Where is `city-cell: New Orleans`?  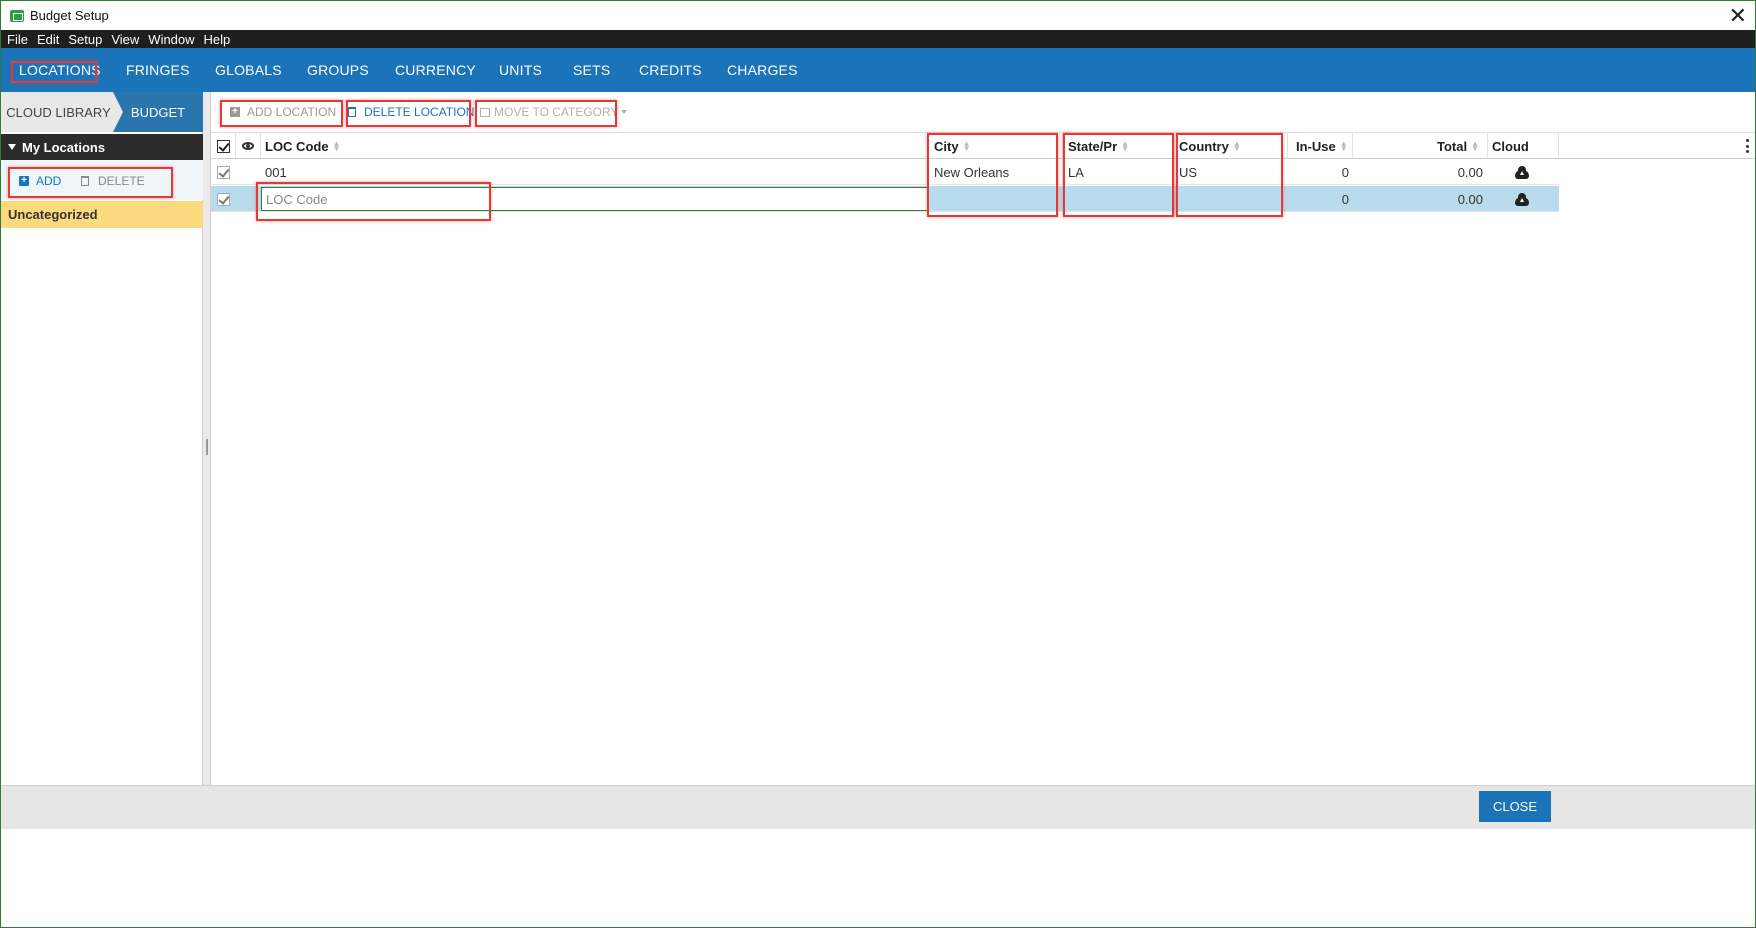 city-cell: New Orleans is located at coordinates (971, 172).